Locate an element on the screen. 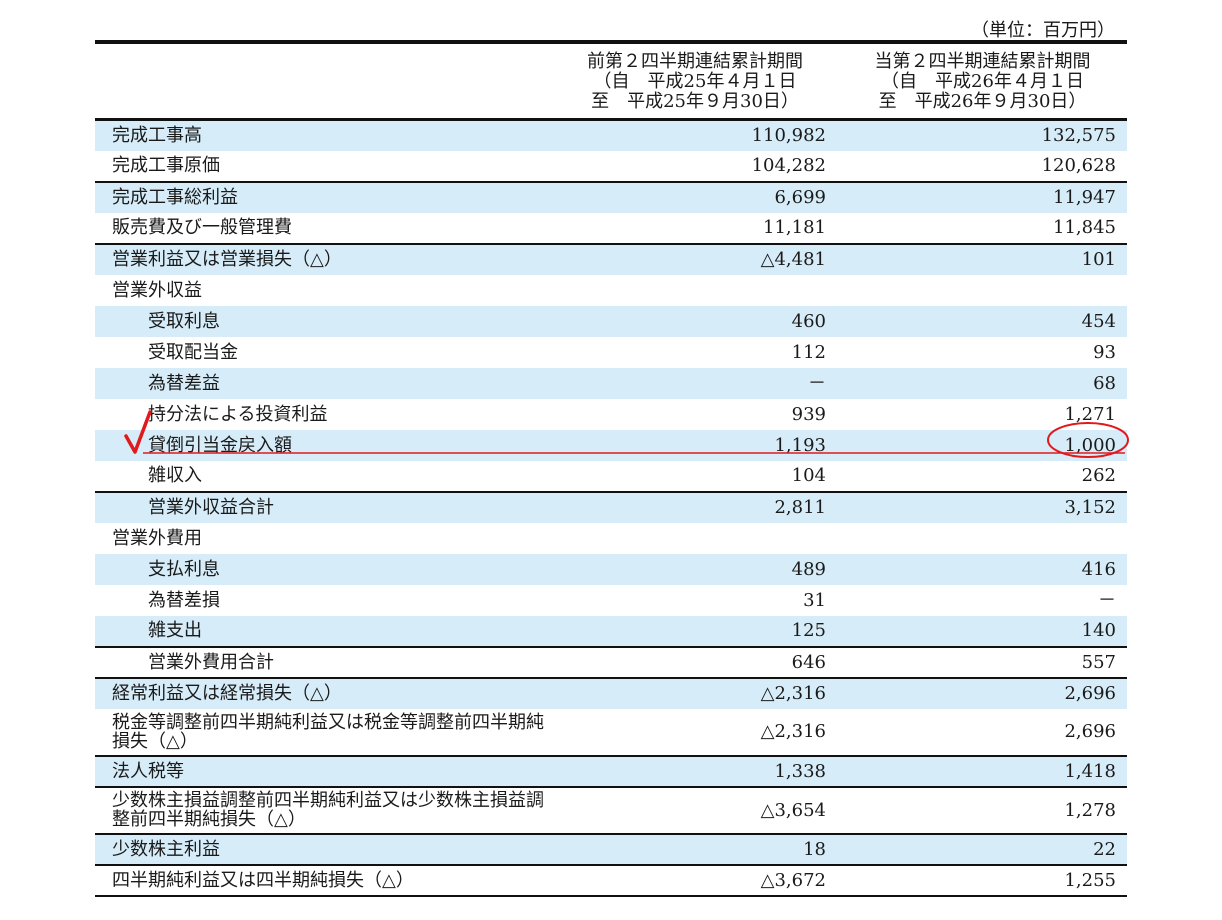  curr-value: 3,152 is located at coordinates (982, 506).